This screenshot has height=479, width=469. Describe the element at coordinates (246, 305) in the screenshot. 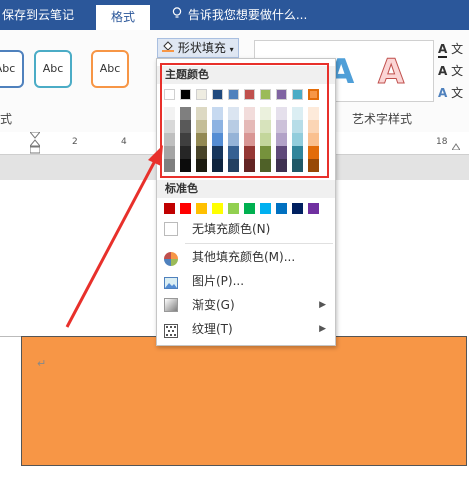

I see `gradient-fill-menu-item: 渐变(G) ▶` at that location.